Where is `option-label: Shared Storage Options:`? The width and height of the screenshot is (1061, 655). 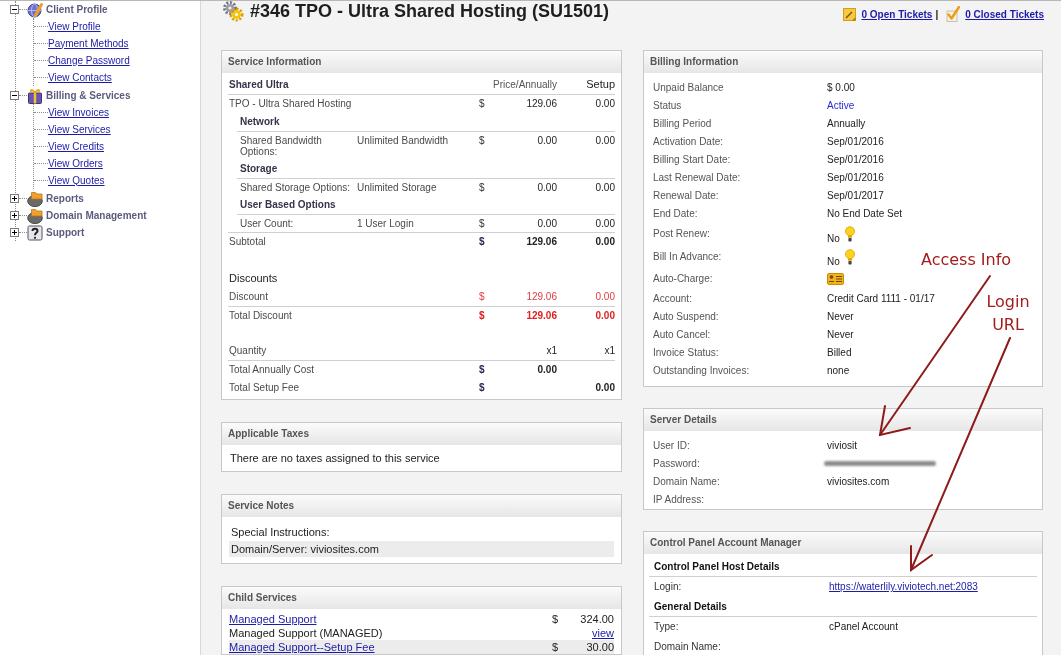 option-label: Shared Storage Options: is located at coordinates (296, 187).